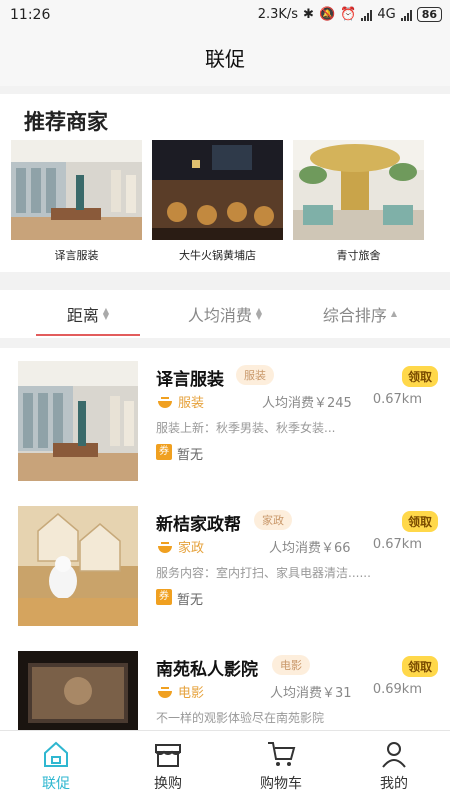 The height and width of the screenshot is (800, 450). What do you see at coordinates (191, 548) in the screenshot?
I see `category-label: 家政` at bounding box center [191, 548].